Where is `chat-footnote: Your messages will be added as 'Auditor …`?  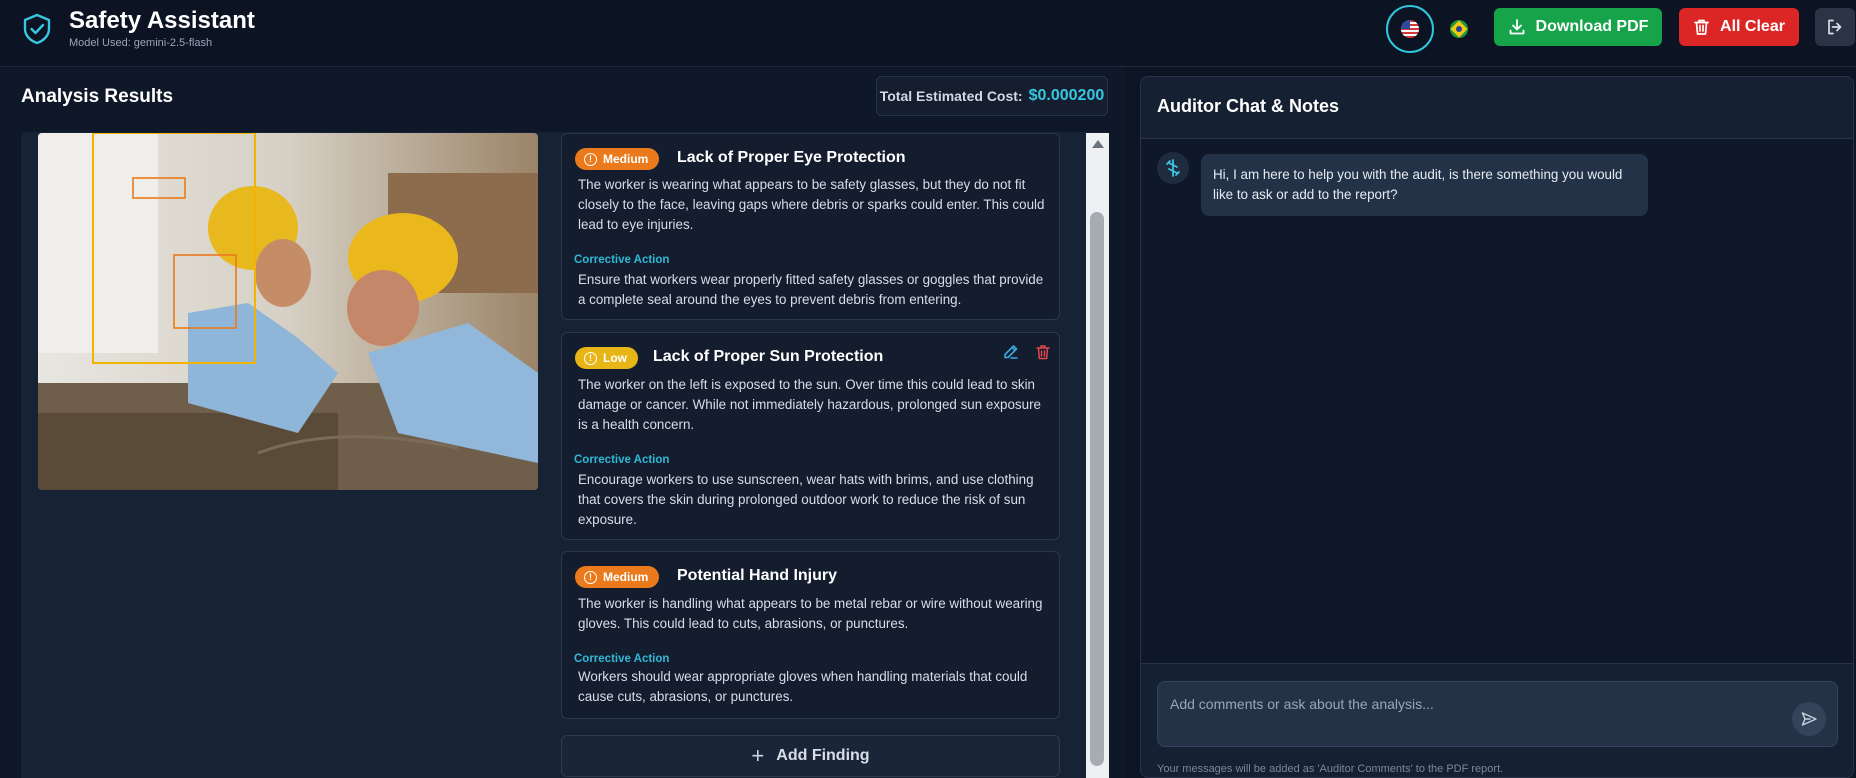 chat-footnote: Your messages will be added as 'Auditor … is located at coordinates (1330, 769).